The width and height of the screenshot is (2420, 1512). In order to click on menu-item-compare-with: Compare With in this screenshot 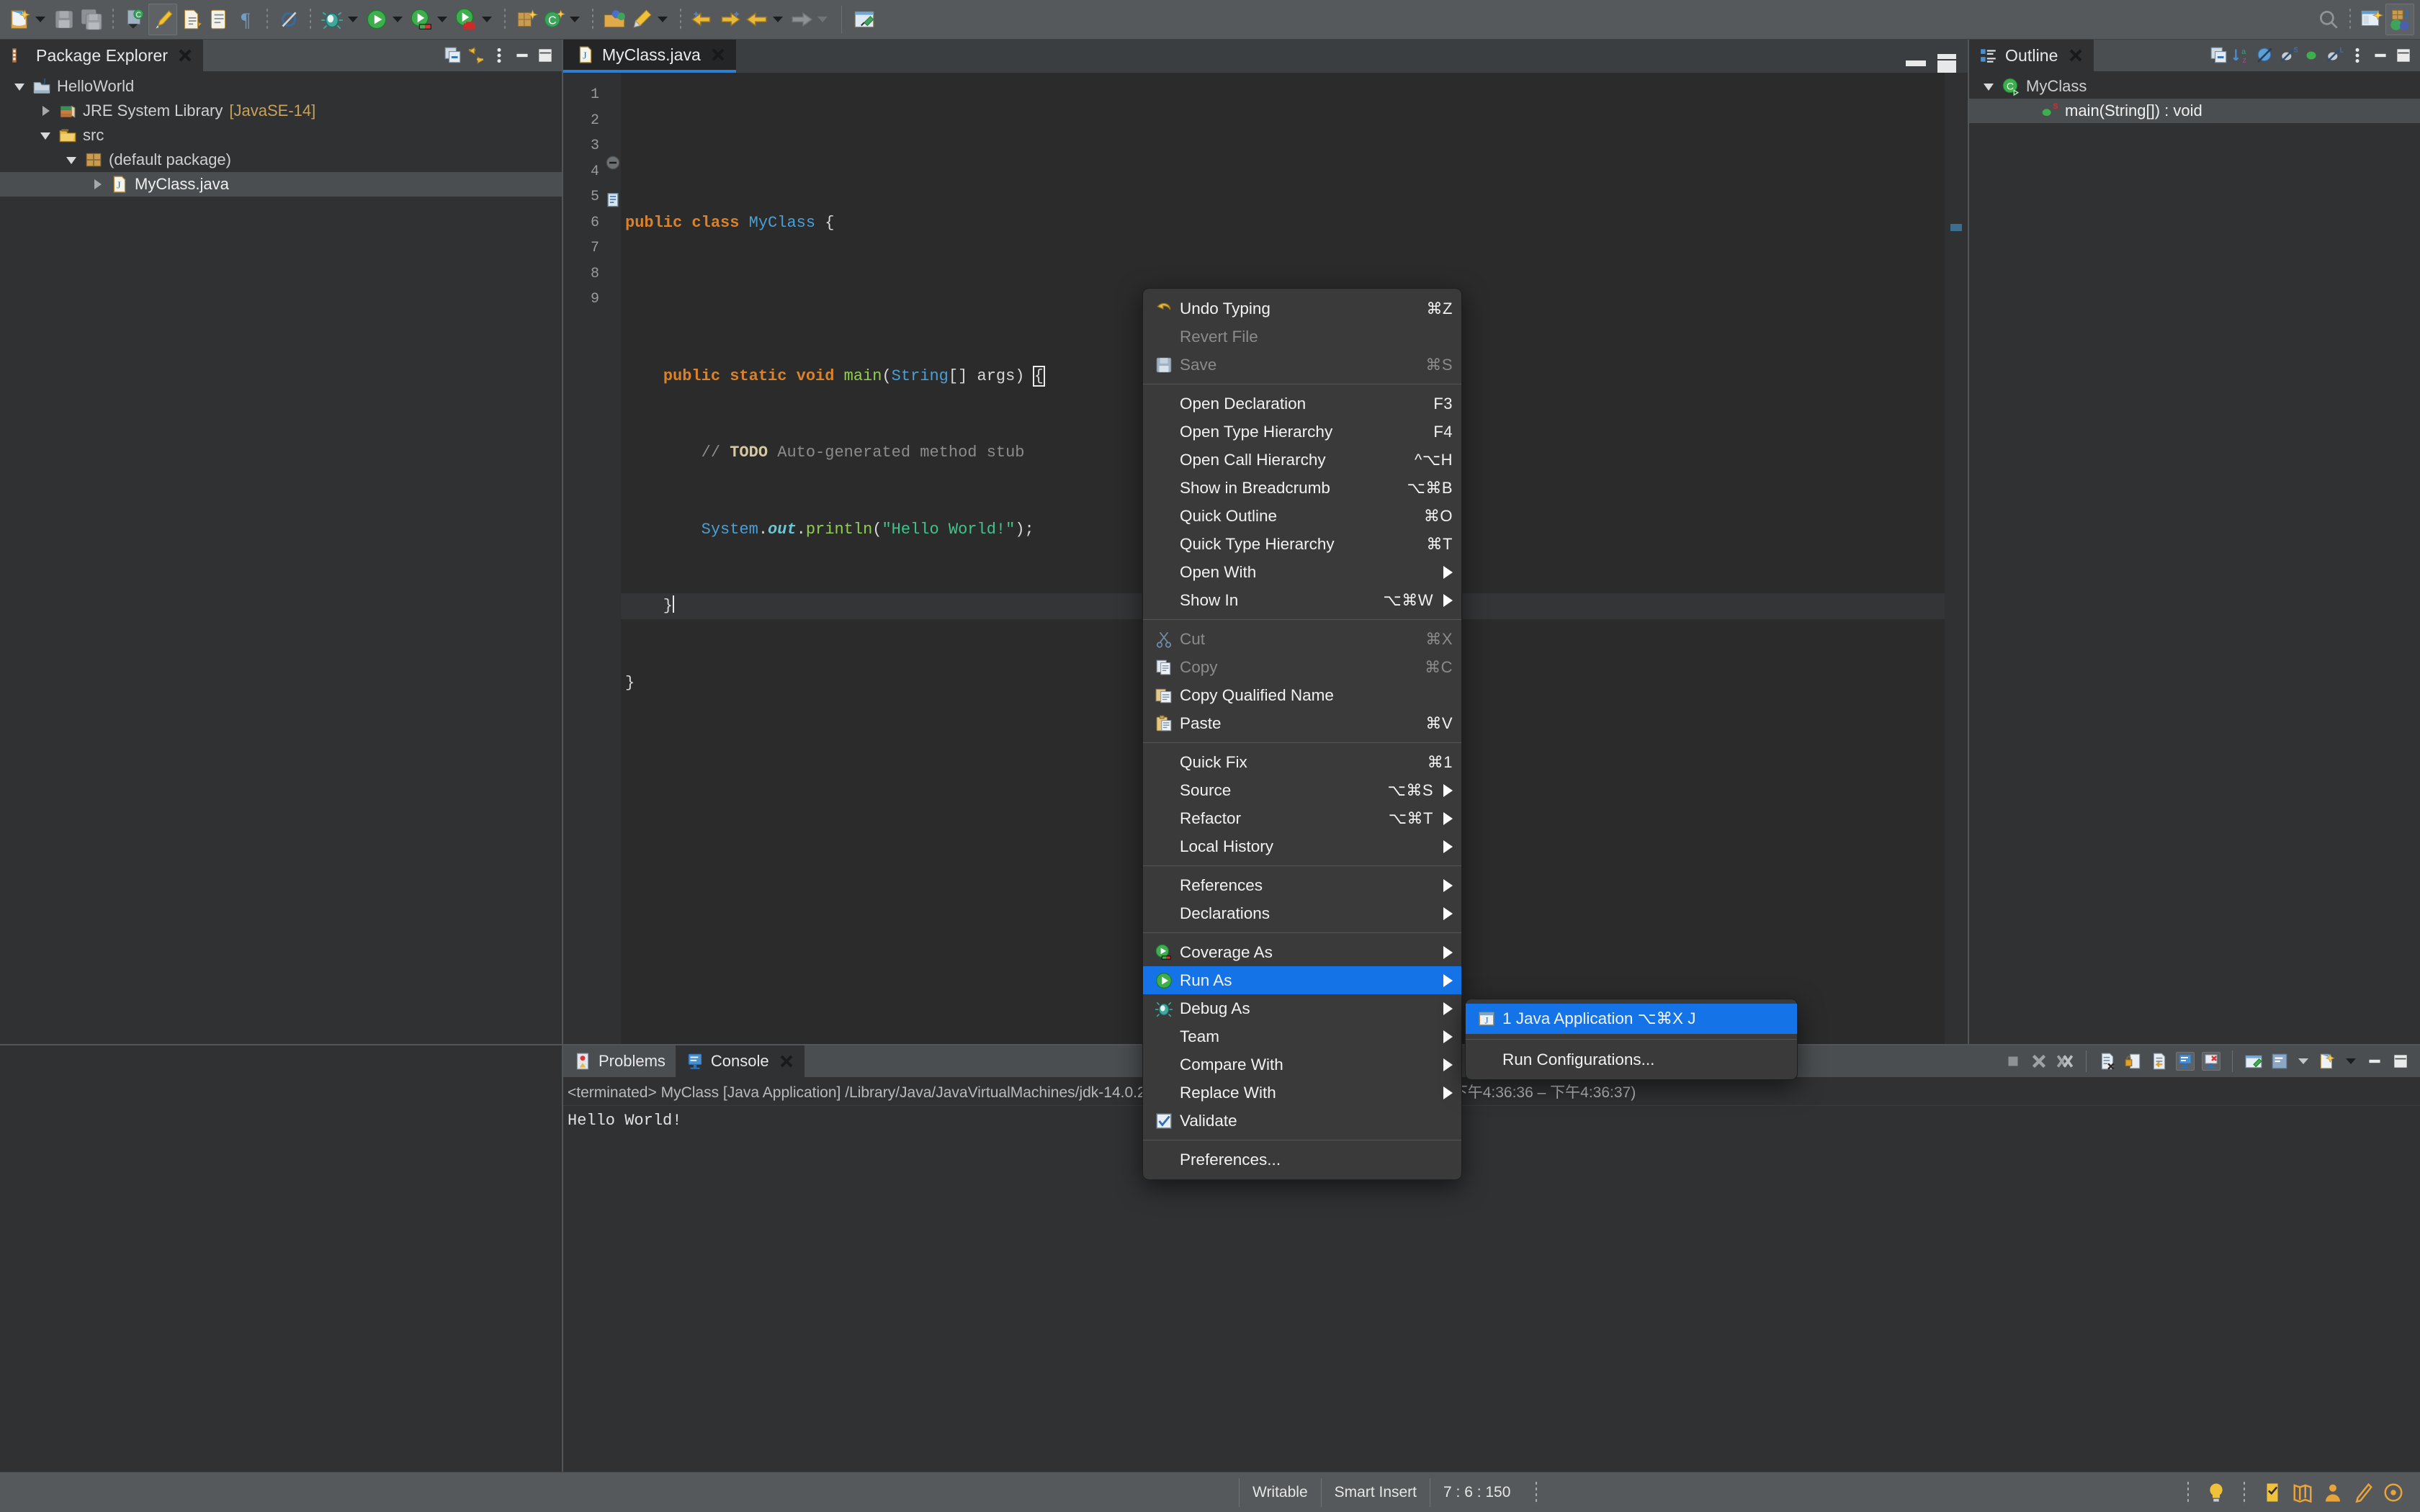, I will do `click(1302, 1064)`.